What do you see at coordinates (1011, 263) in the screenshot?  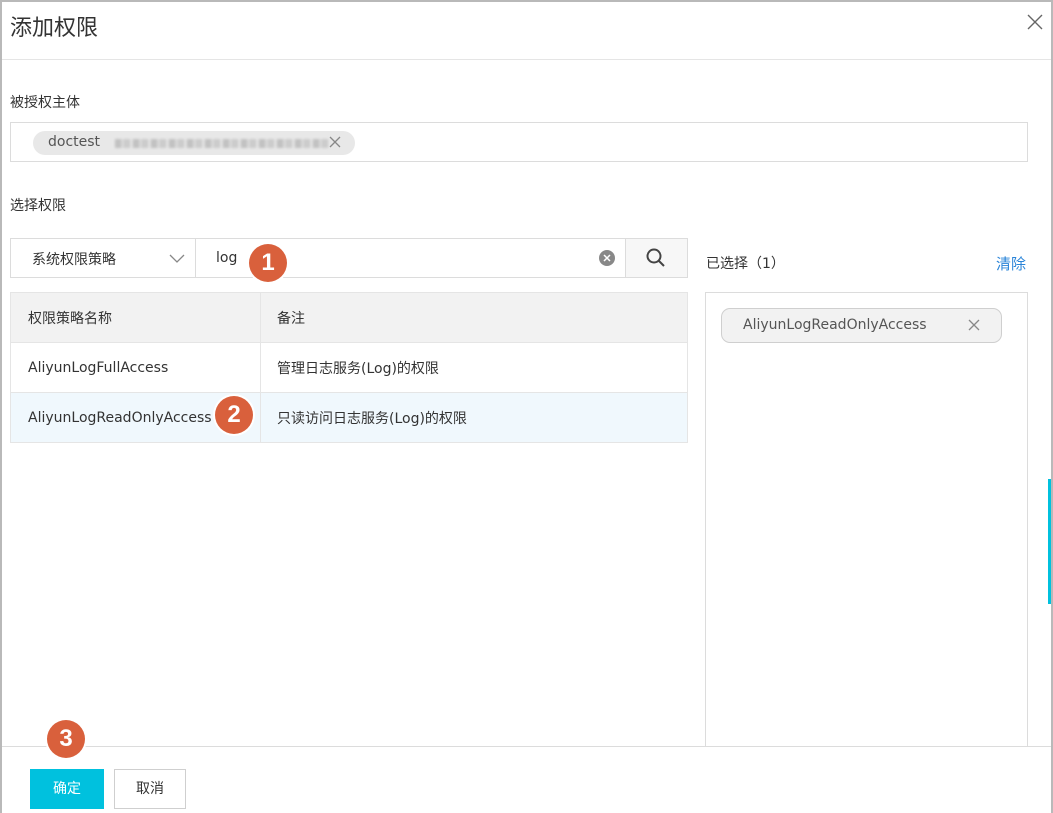 I see `clear-selected-link: 清除` at bounding box center [1011, 263].